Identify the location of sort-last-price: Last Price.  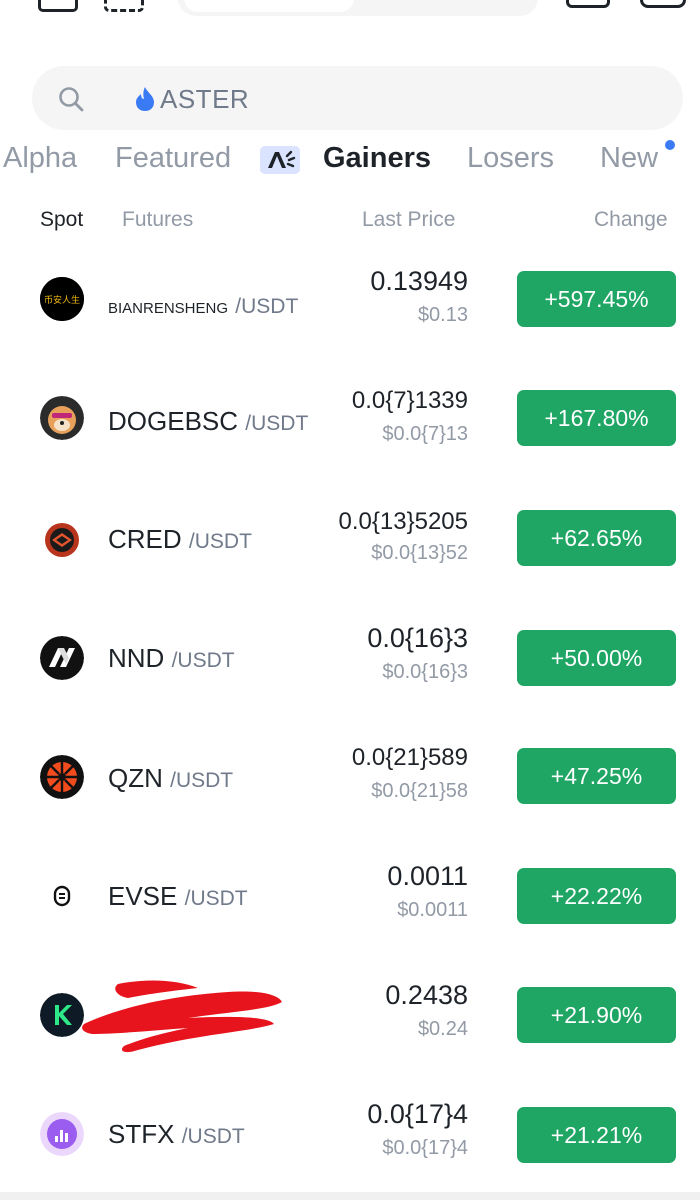
(408, 220).